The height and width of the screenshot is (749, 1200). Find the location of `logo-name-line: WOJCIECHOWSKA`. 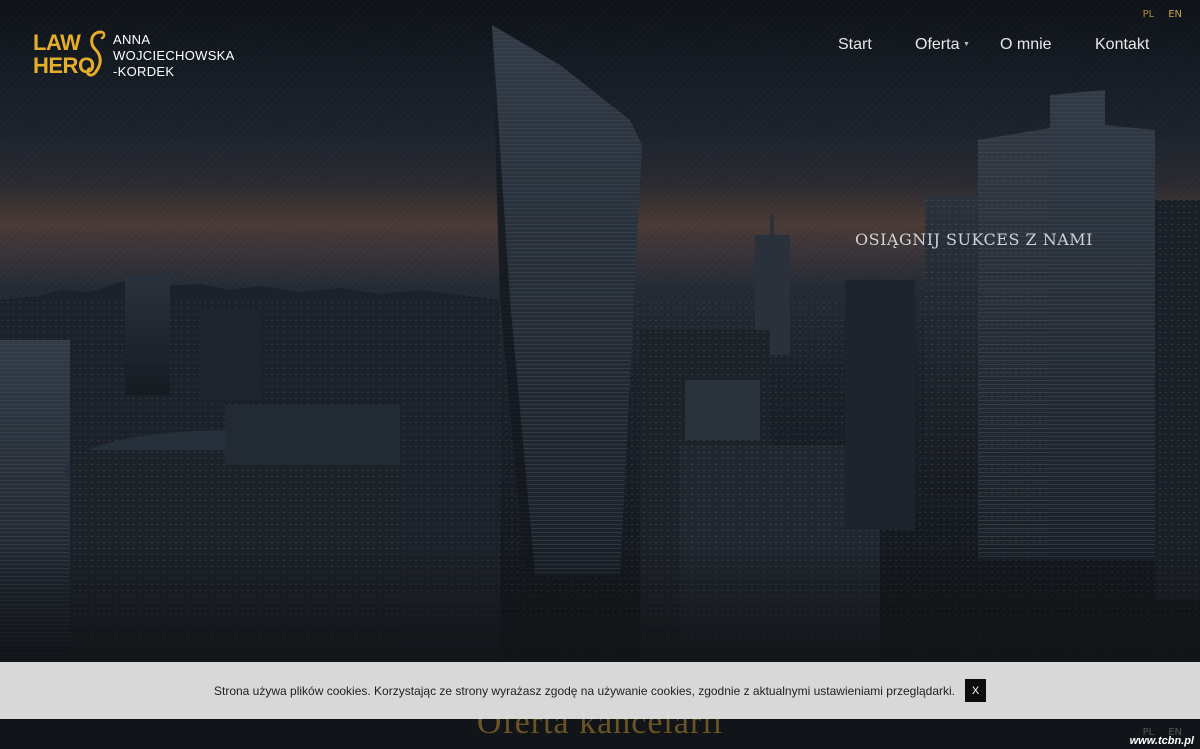

logo-name-line: WOJCIECHOWSKA is located at coordinates (174, 55).